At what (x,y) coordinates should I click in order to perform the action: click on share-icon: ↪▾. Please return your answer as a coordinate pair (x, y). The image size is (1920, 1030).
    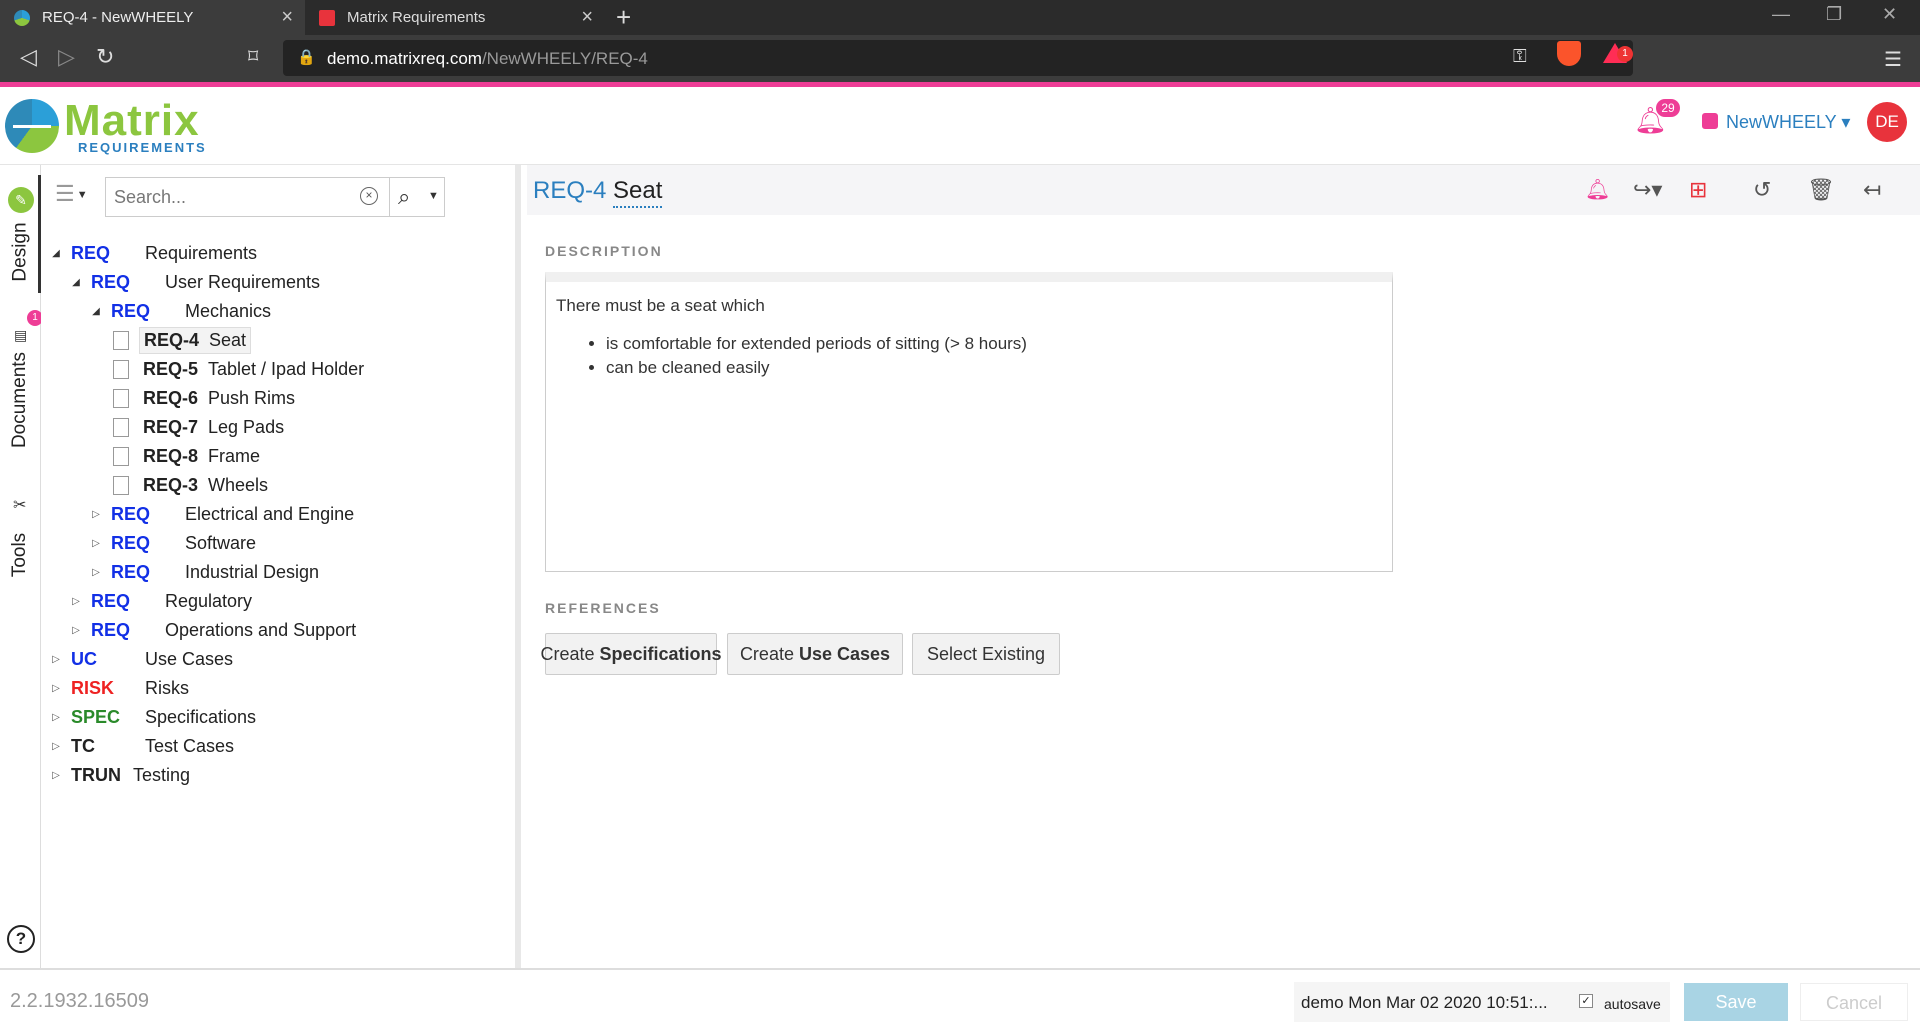
    Looking at the image, I should click on (1647, 190).